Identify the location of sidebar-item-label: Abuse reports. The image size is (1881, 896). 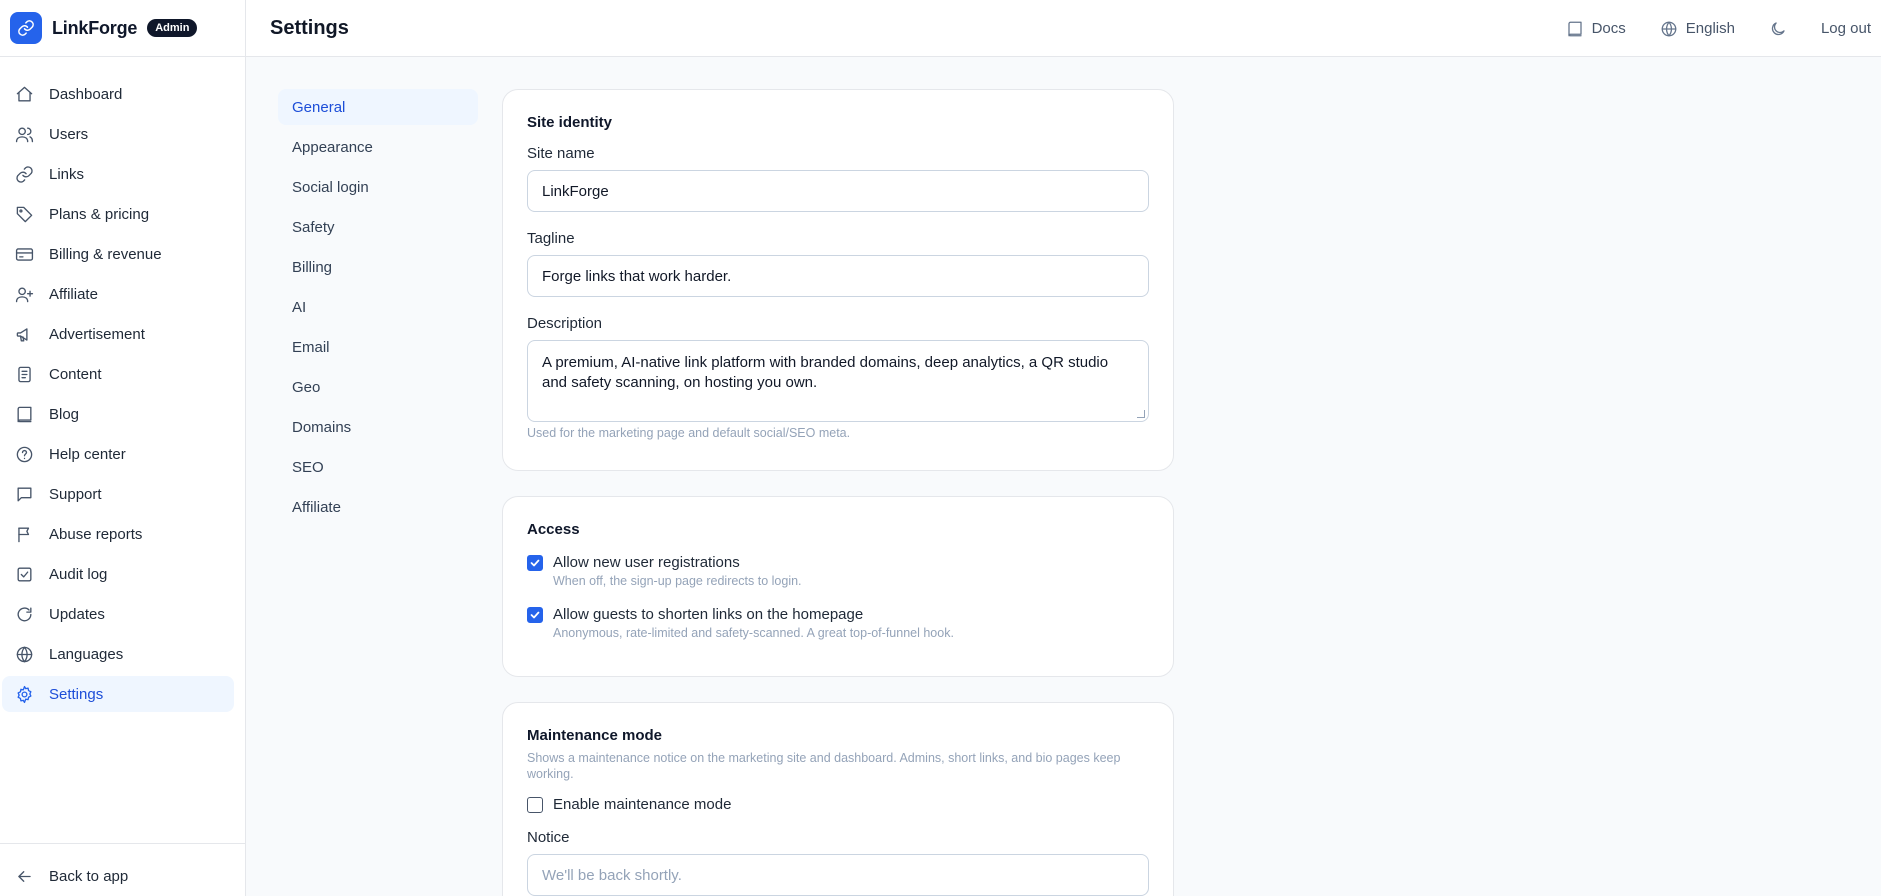
(96, 534).